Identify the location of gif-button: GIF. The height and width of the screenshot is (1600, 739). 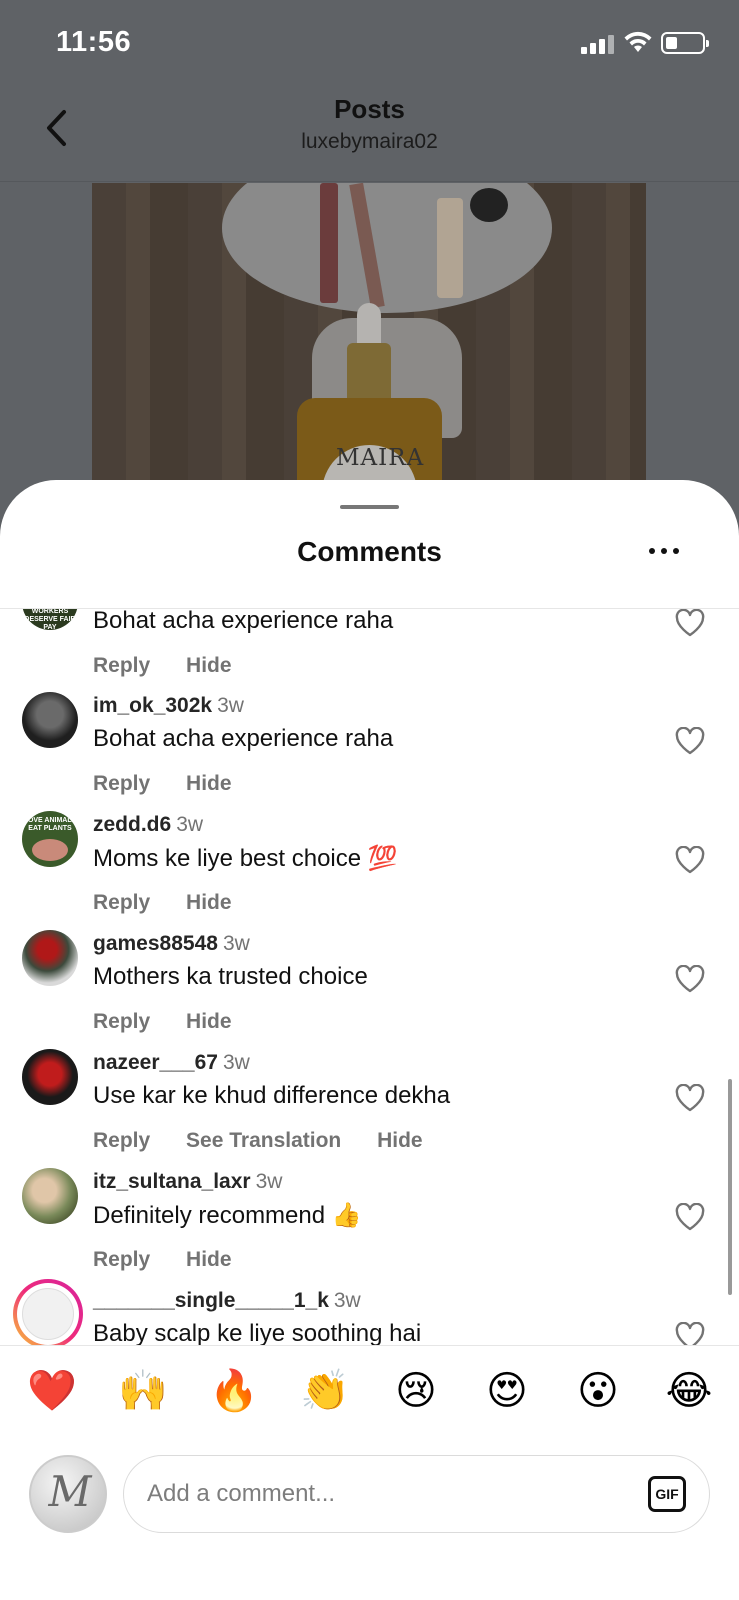
(667, 1494).